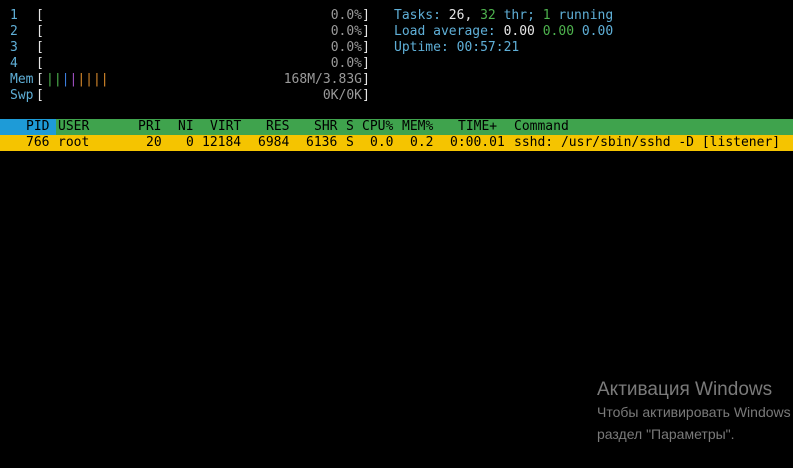  What do you see at coordinates (694, 412) in the screenshot?
I see `activation-watermark-line1: Чтобы активировать Windows` at bounding box center [694, 412].